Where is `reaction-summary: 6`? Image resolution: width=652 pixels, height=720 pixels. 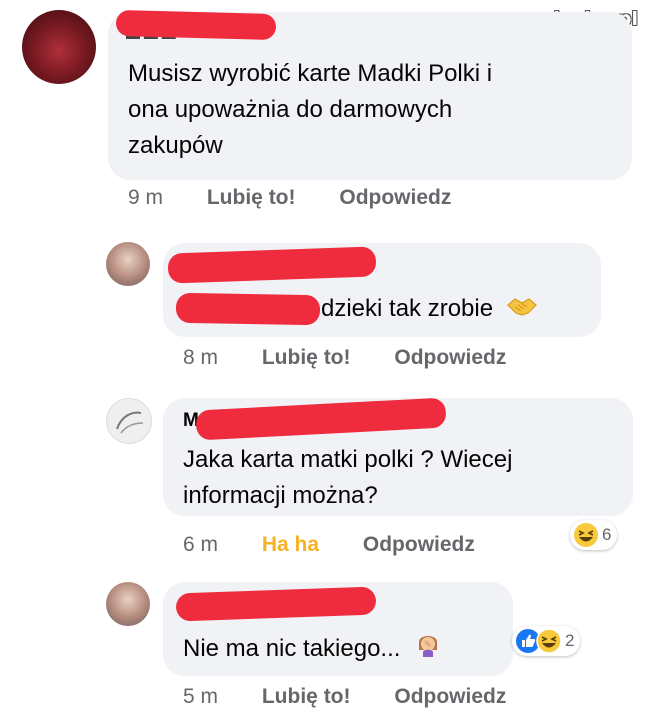 reaction-summary: 6 is located at coordinates (594, 535).